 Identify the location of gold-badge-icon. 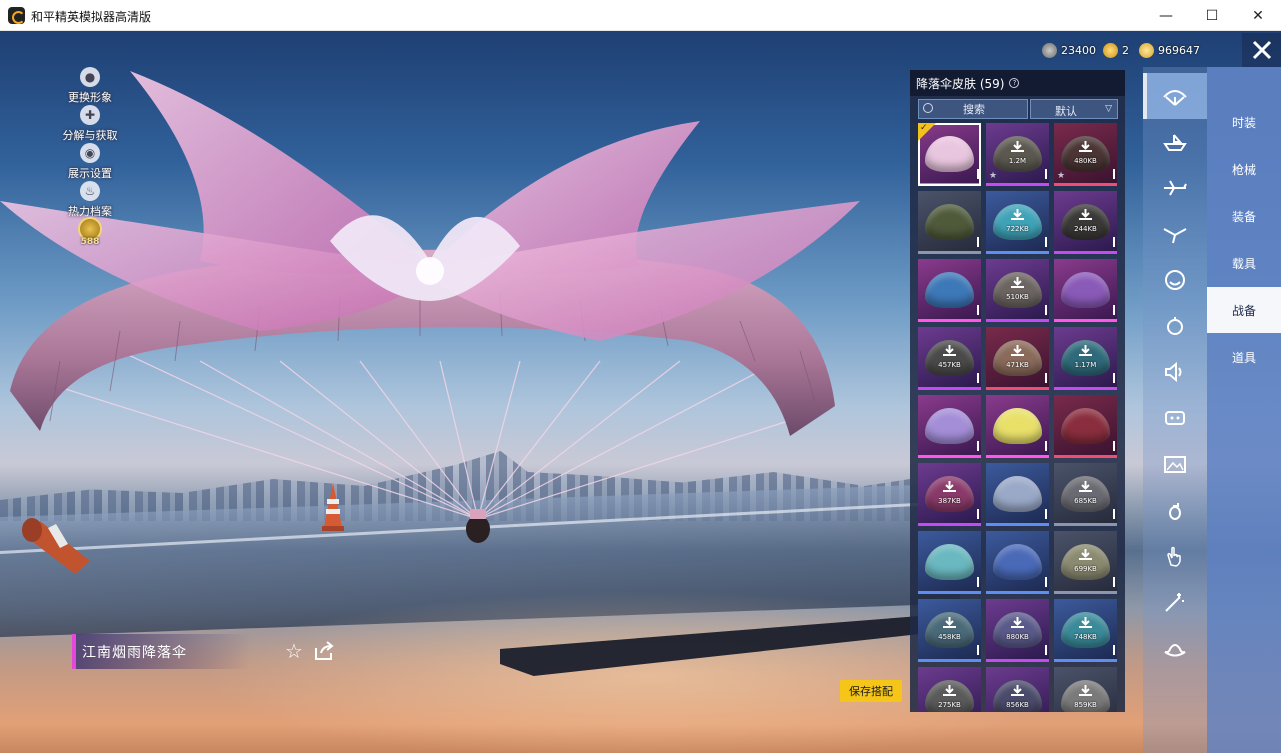
(1110, 50).